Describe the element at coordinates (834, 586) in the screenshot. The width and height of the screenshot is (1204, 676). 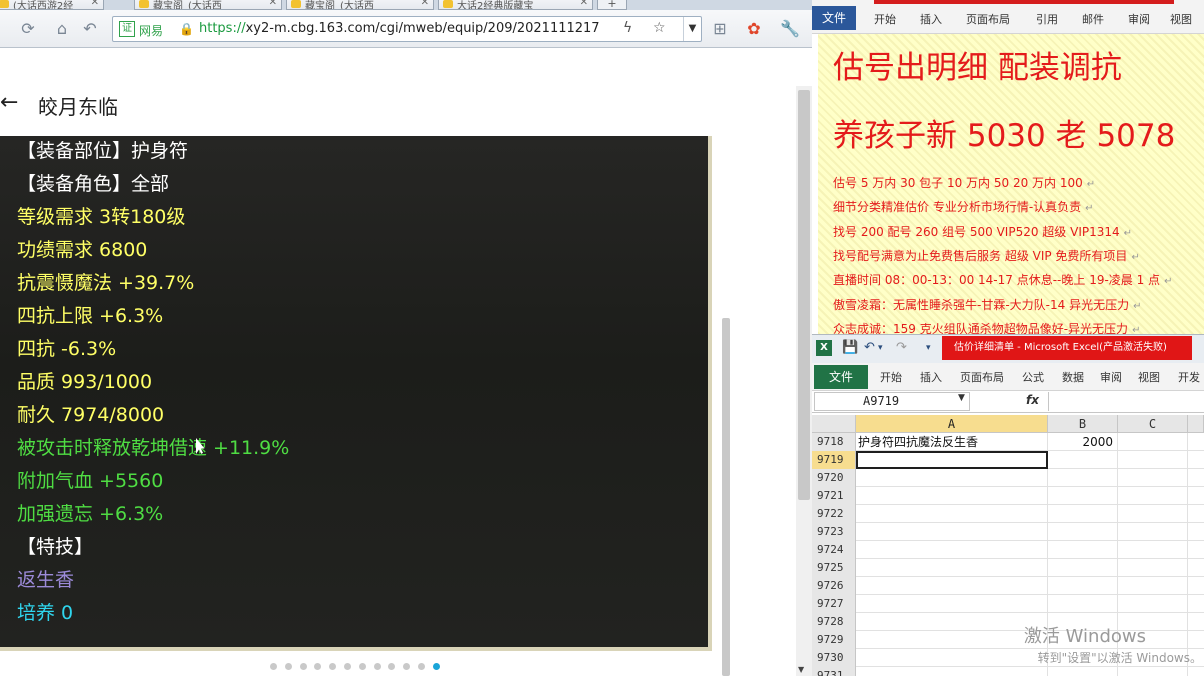
I see `row-header: 9726` at that location.